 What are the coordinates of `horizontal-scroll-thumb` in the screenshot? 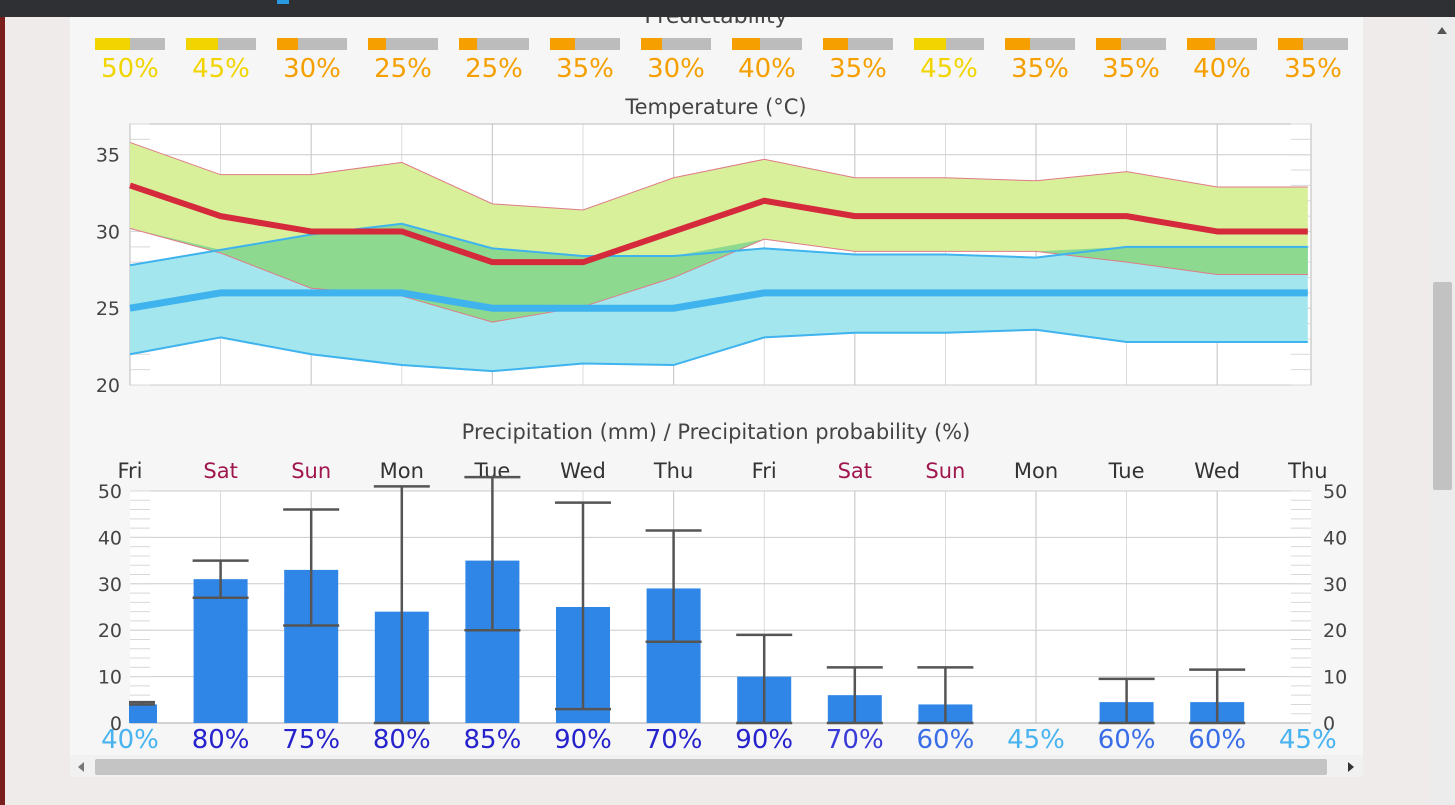 It's located at (711, 767).